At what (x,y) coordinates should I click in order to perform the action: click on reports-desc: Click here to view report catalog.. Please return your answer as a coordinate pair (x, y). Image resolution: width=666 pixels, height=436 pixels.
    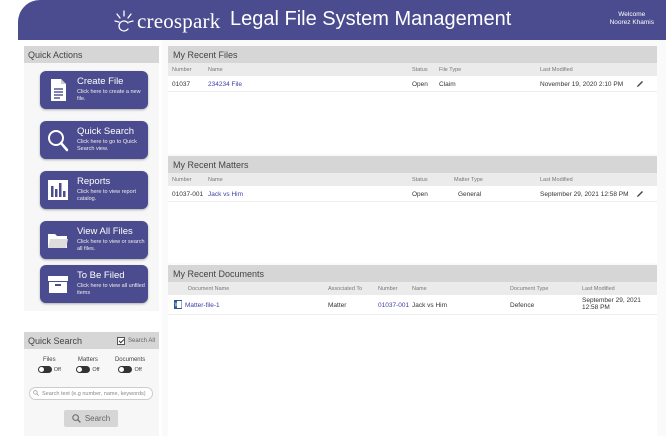
    Looking at the image, I should click on (106, 195).